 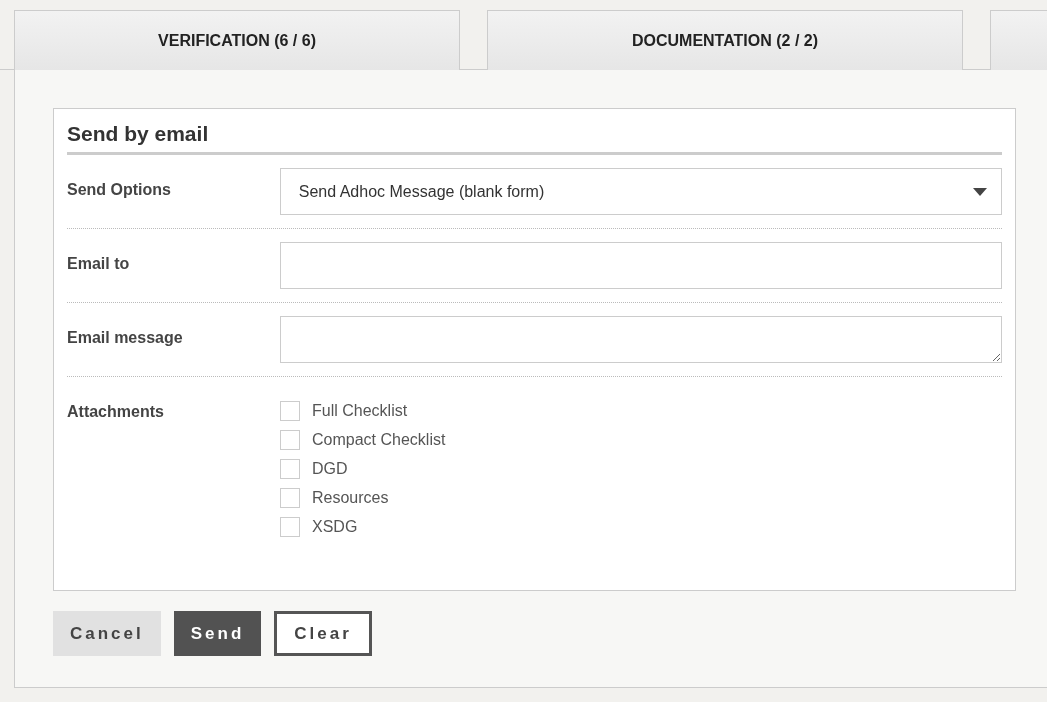 I want to click on tab: VERIFICATION (6 / 6), so click(x=237, y=40).